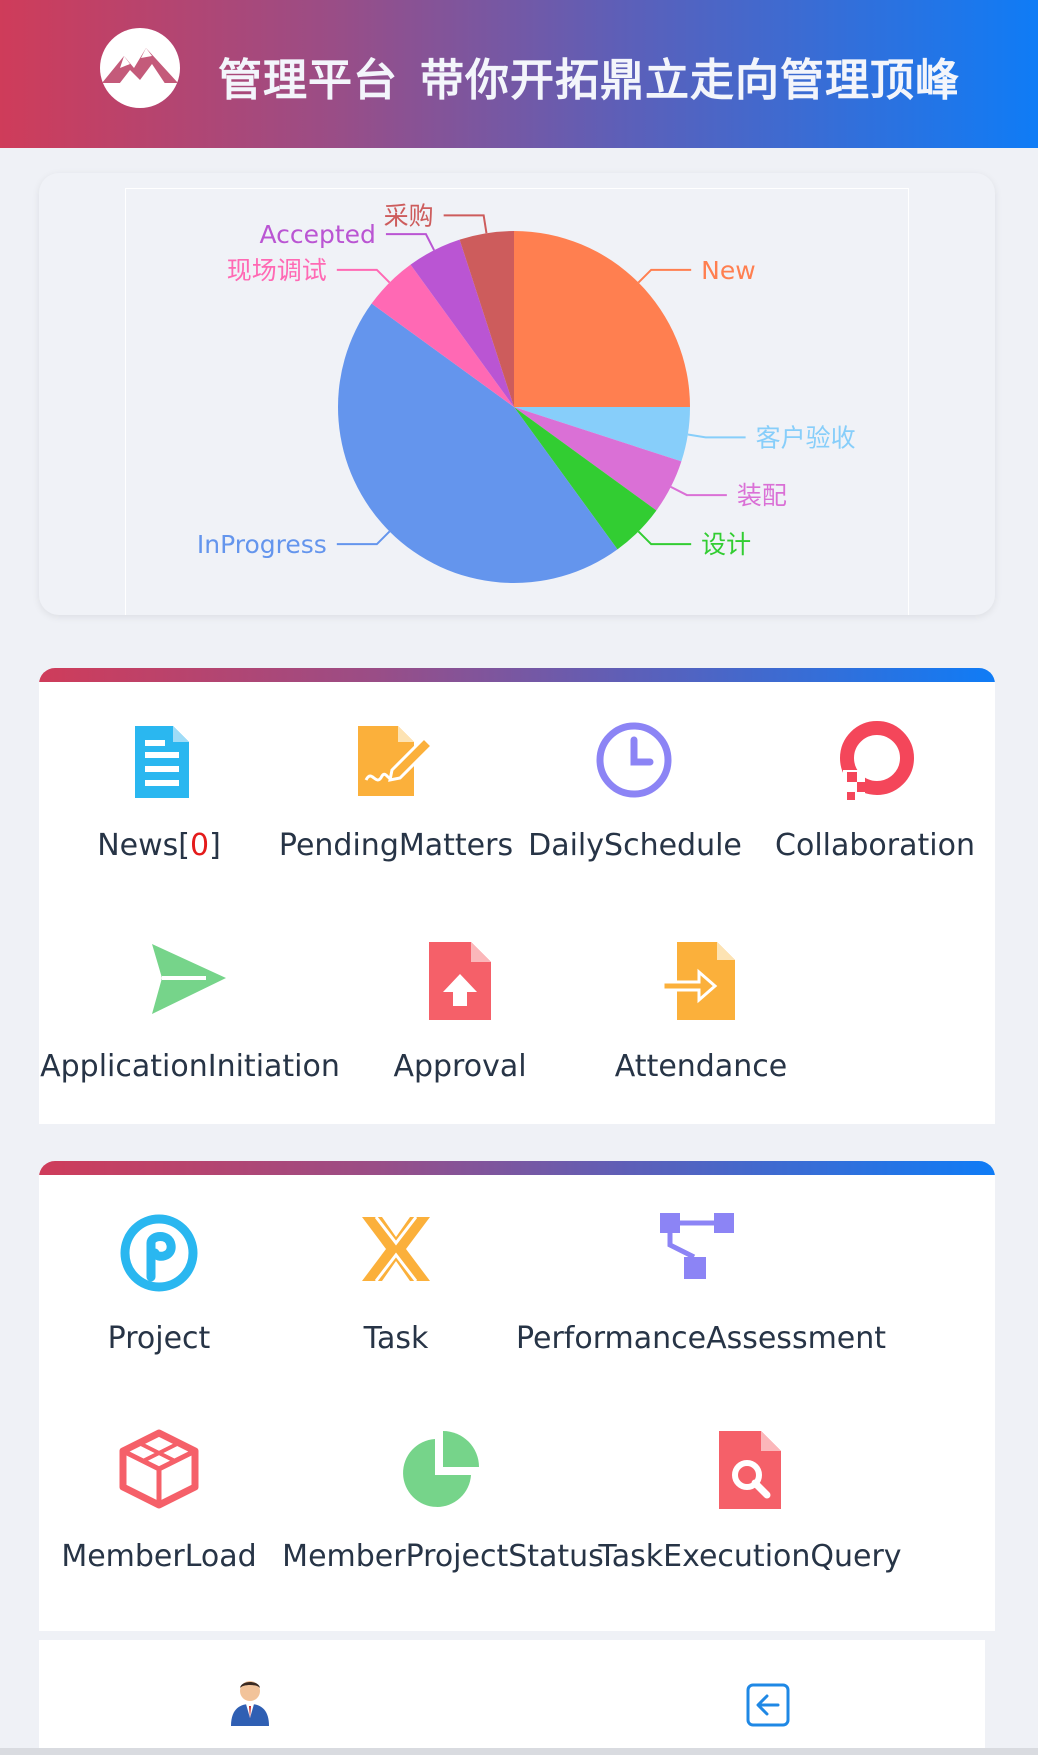  What do you see at coordinates (199, 845) in the screenshot?
I see `news-count-badge: 0` at bounding box center [199, 845].